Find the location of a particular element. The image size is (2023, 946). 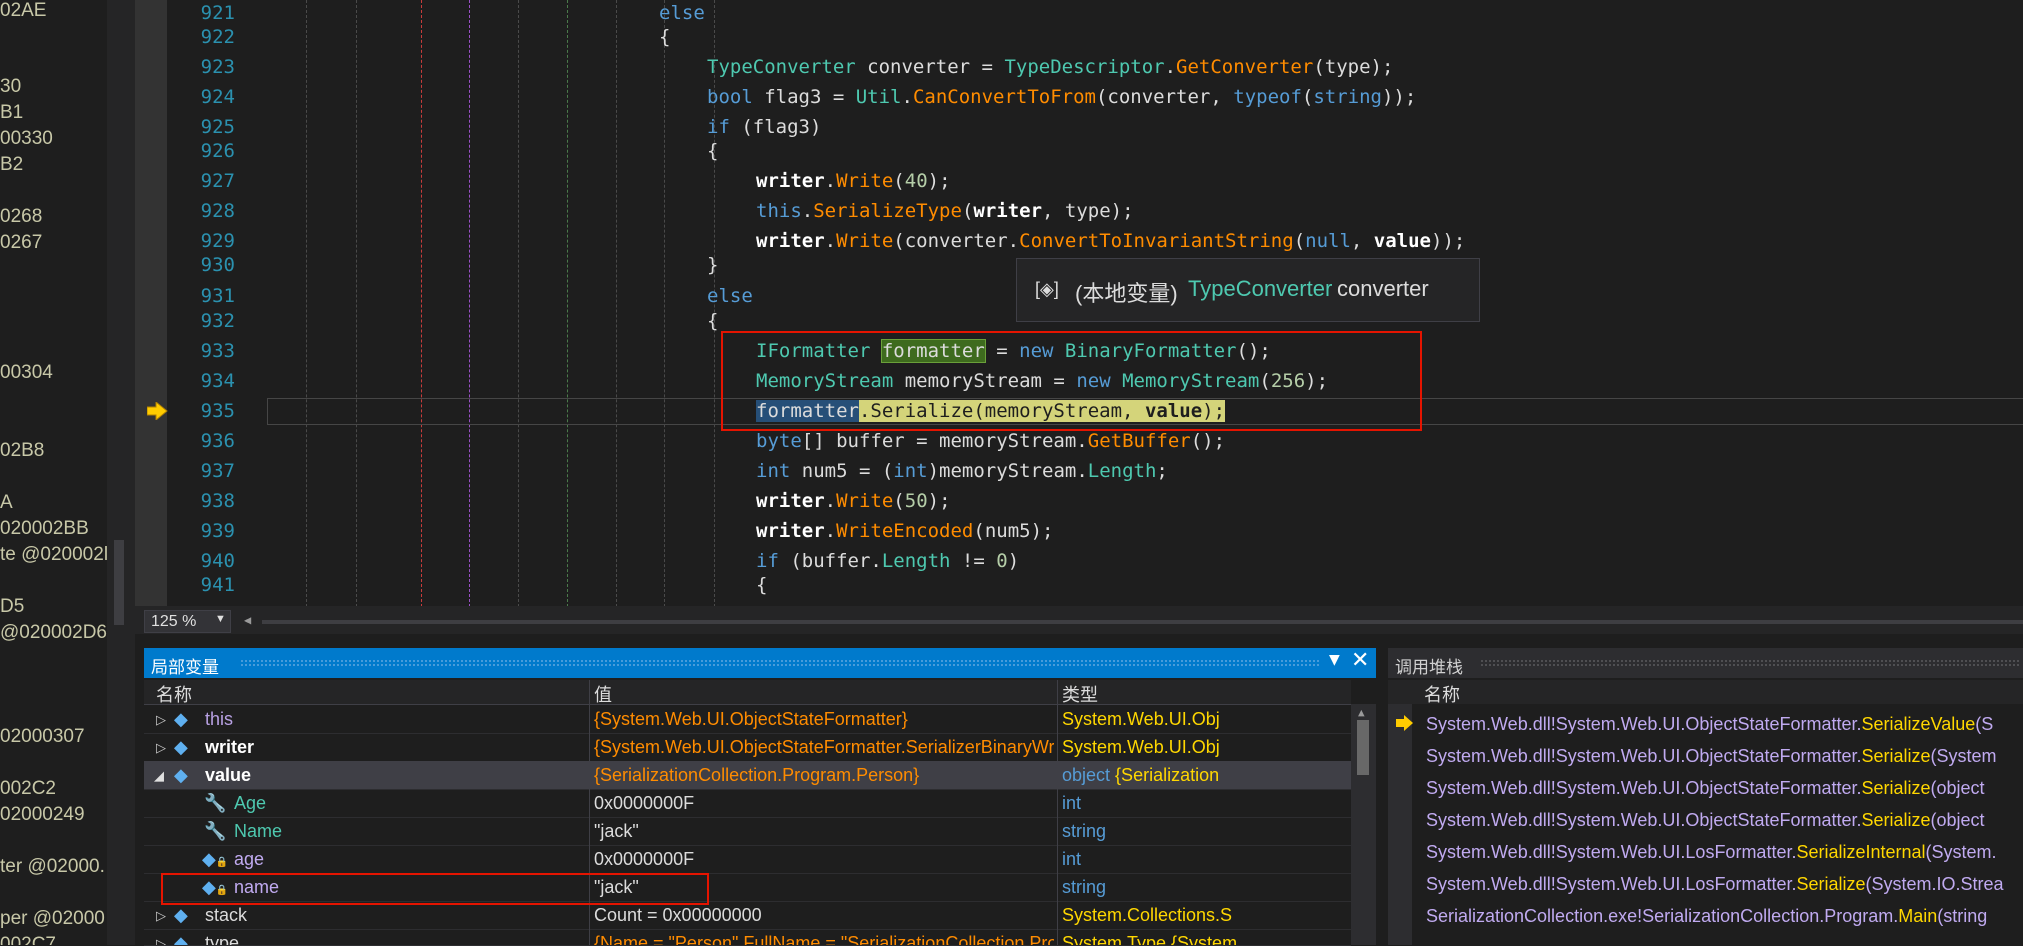

collapse-icon: ◢ is located at coordinates (159, 776).